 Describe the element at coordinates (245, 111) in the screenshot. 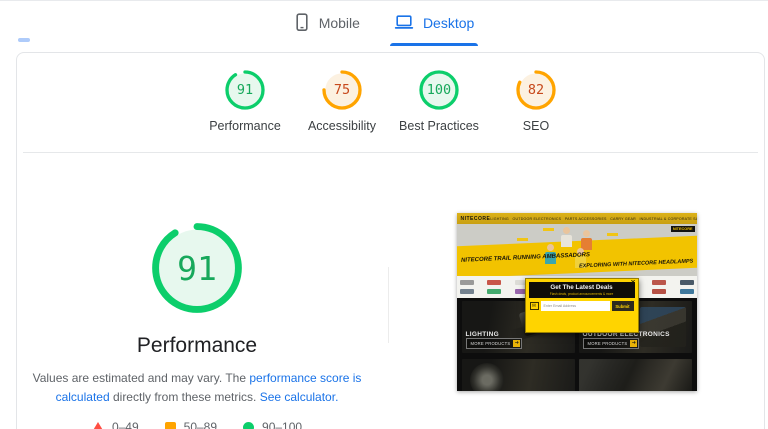

I see `category-performance: 91 Performance` at that location.